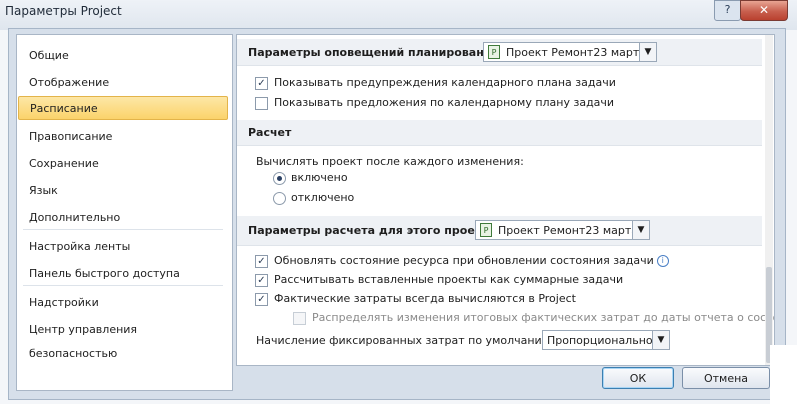 This screenshot has height=404, width=797. Describe the element at coordinates (123, 108) in the screenshot. I see `sidebar-item-schedule: Расписание` at that location.